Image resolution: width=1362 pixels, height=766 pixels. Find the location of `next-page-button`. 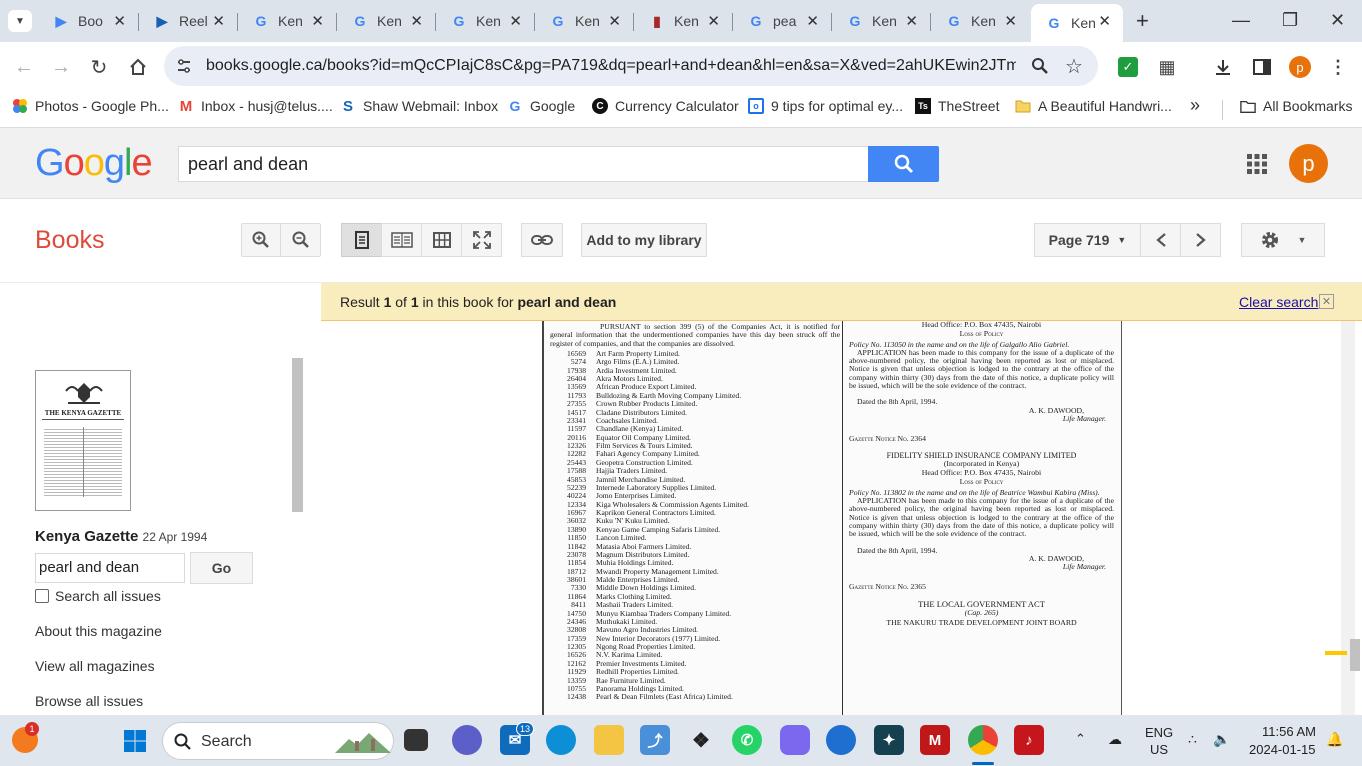

next-page-button is located at coordinates (1200, 240).